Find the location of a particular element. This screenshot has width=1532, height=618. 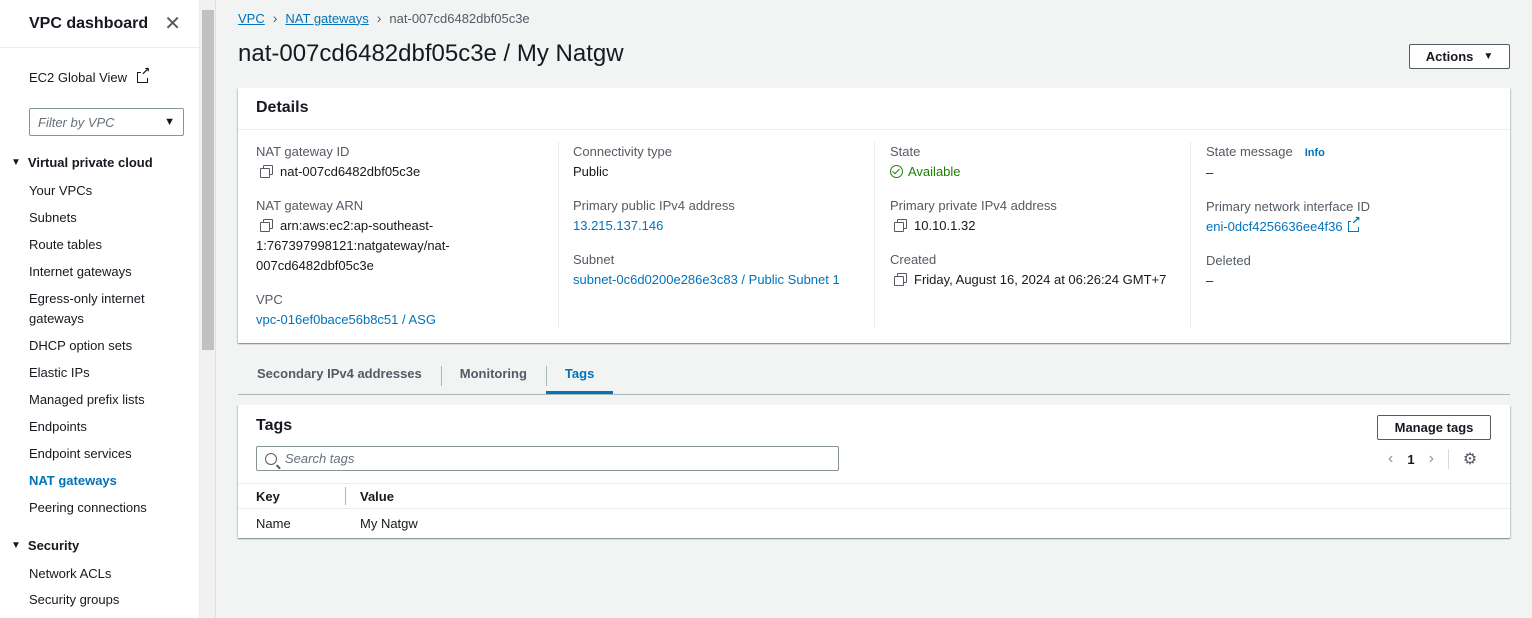

nat-arn-value-1: arn:aws:ec2:ap-southeast- is located at coordinates (357, 225).